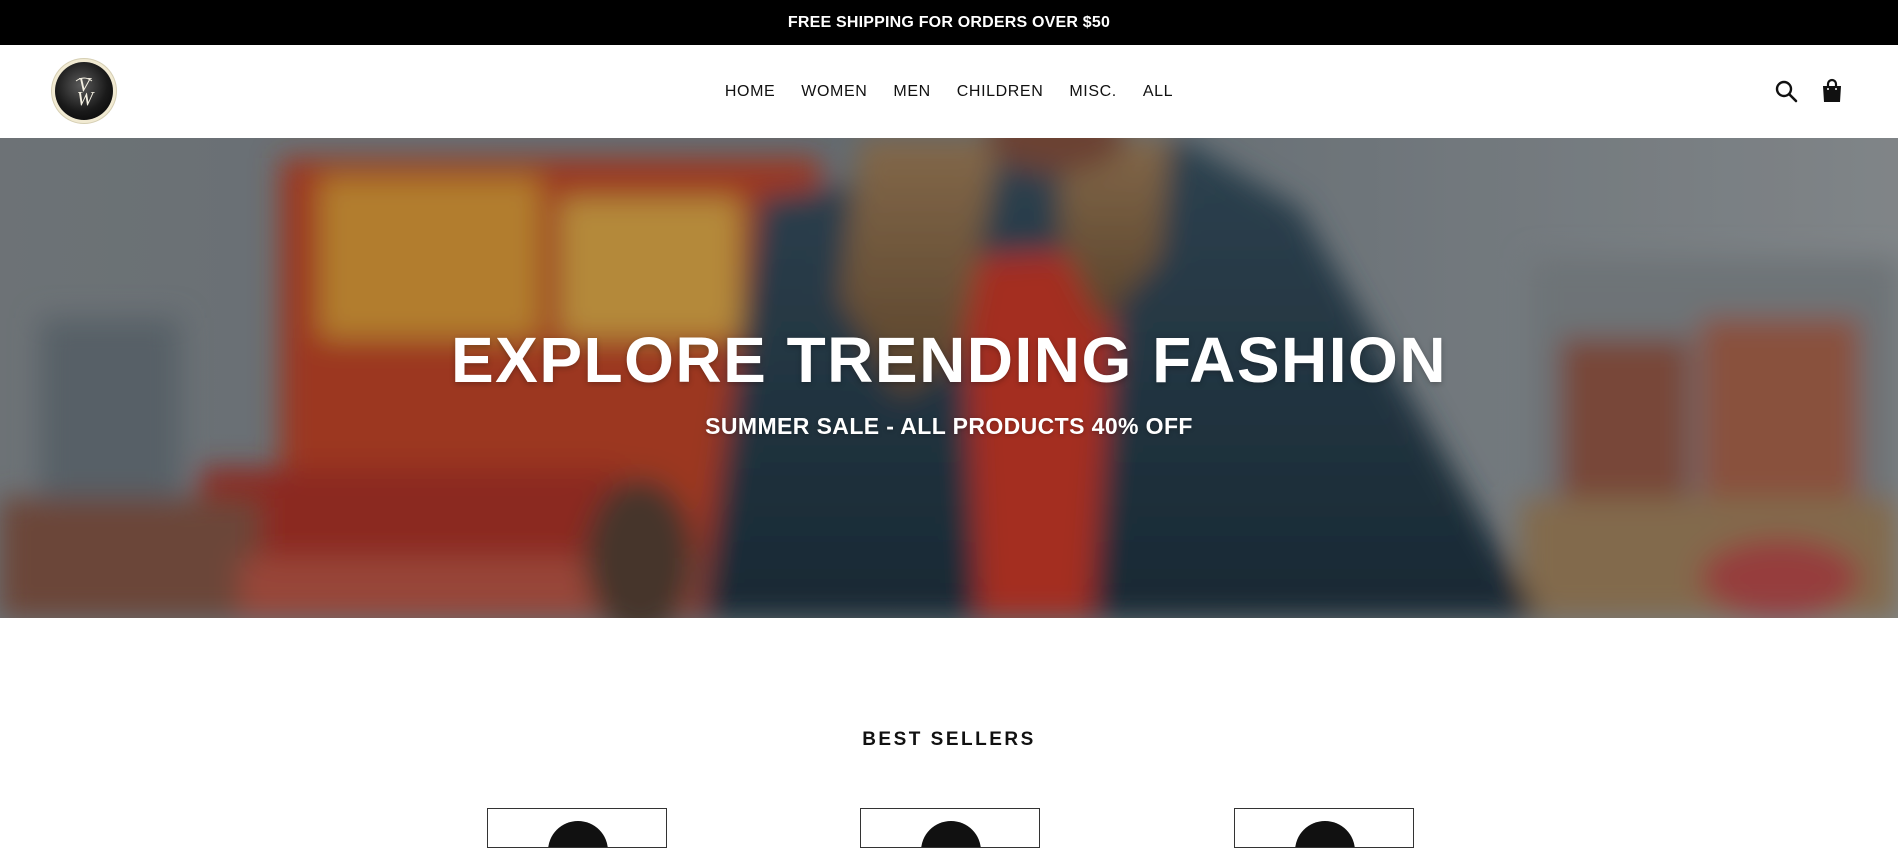 The width and height of the screenshot is (1898, 848). I want to click on main-navigation: HOME WOMEN MEN CHILDREN MISC. ALL, so click(949, 91).